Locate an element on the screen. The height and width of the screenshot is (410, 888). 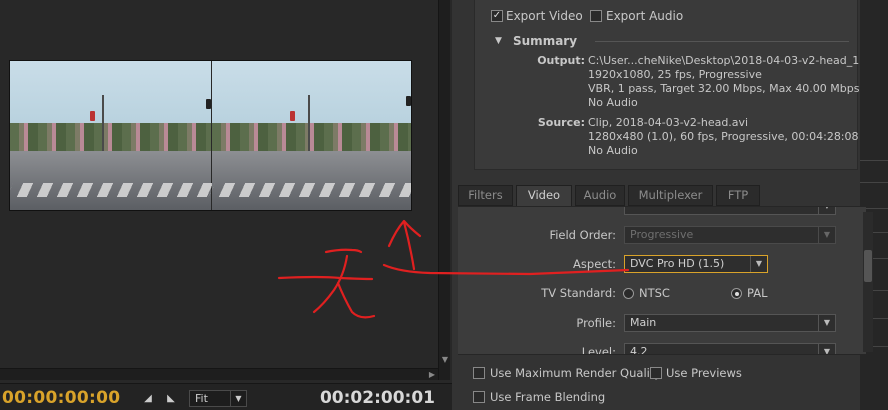
monitor-horizontal-scrollbar: ▶ is located at coordinates (219, 374).